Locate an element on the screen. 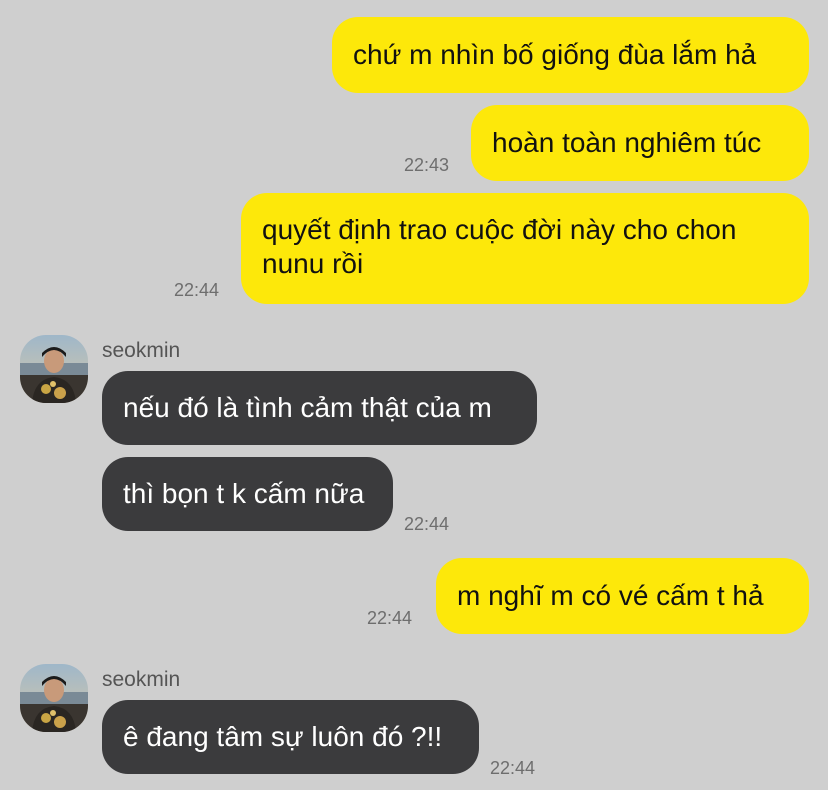  incoming-message-bubble: ê đang tâm sự luôn đó ?!! is located at coordinates (290, 737).